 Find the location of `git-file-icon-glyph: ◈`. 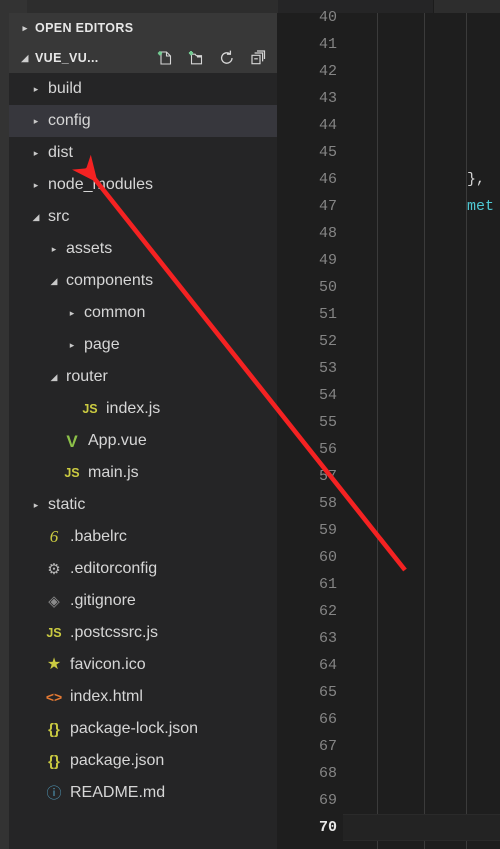

git-file-icon-glyph: ◈ is located at coordinates (54, 601).